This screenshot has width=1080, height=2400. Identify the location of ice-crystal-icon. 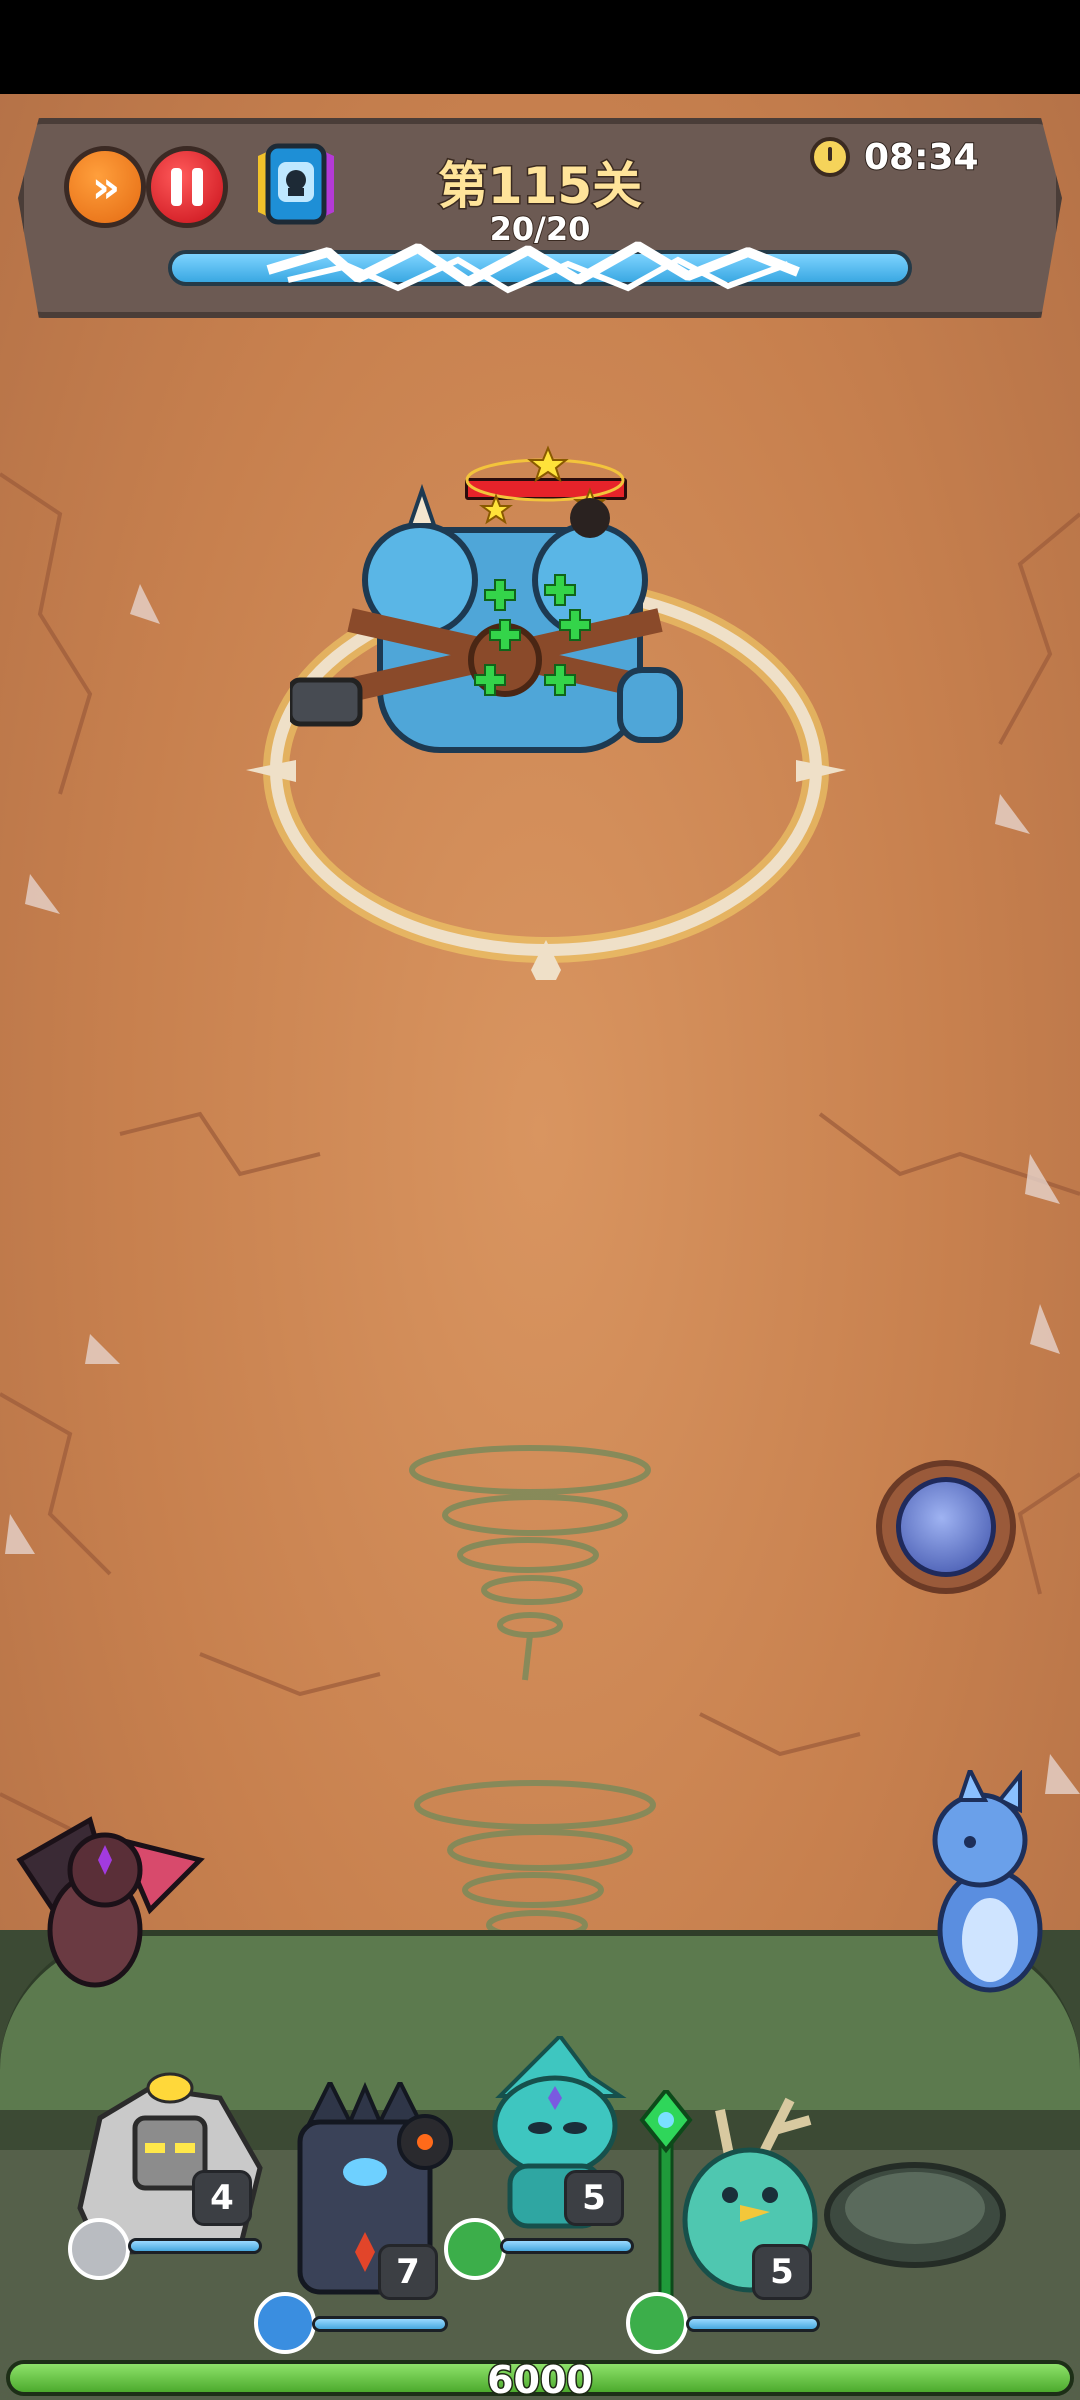
(285, 2323).